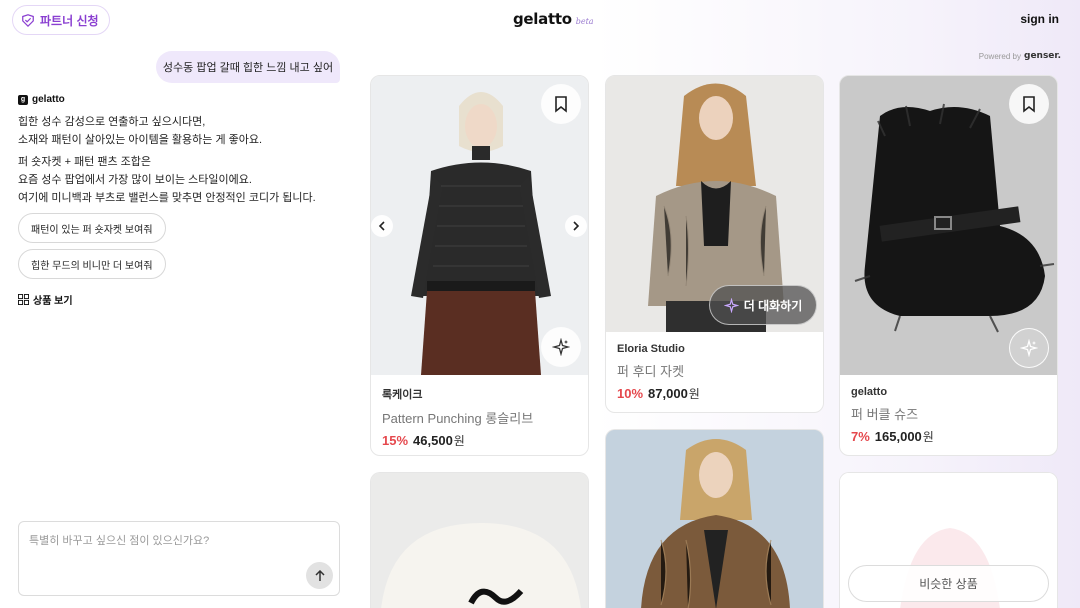 This screenshot has height=608, width=1080. I want to click on more-chat-button: 더 대화하기, so click(763, 305).